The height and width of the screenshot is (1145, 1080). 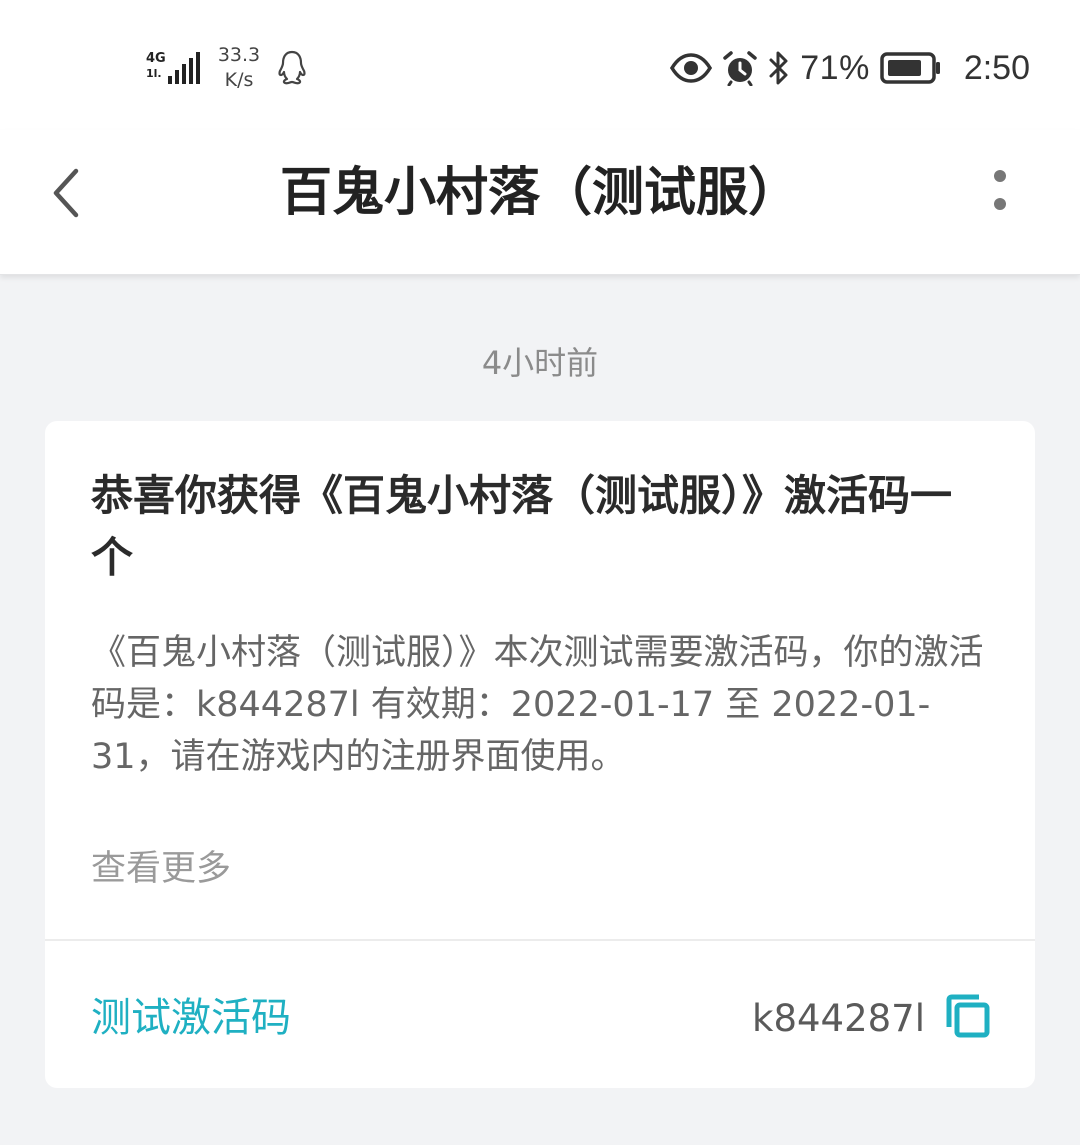 What do you see at coordinates (522, 526) in the screenshot?
I see `message-title: 恭喜你获得《百鬼小村落（测试服）》激活码一个` at bounding box center [522, 526].